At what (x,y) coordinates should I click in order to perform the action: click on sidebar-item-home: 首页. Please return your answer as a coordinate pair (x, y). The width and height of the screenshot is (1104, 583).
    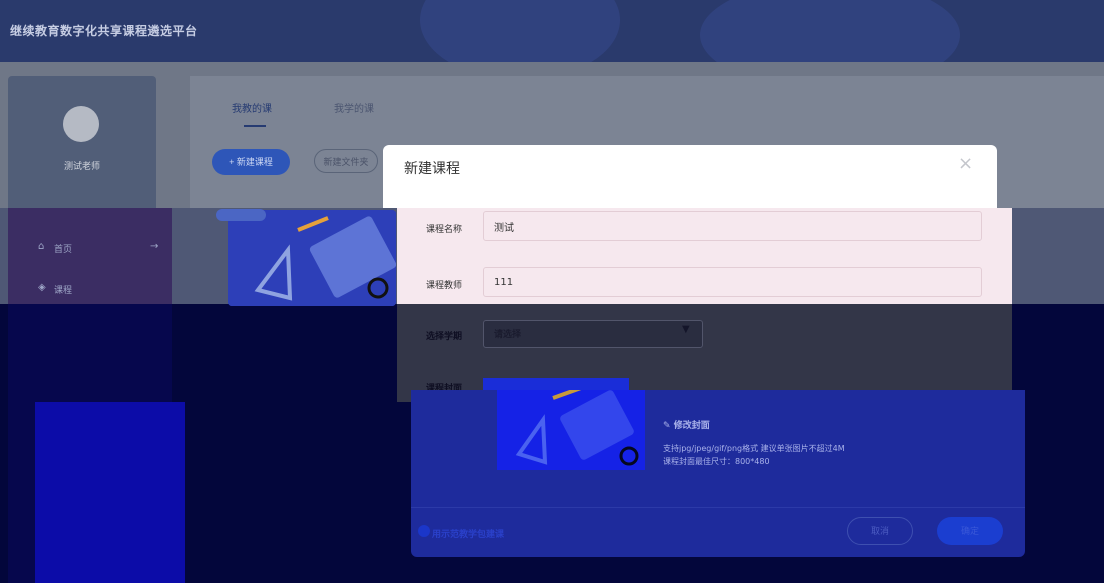
    Looking at the image, I should click on (63, 248).